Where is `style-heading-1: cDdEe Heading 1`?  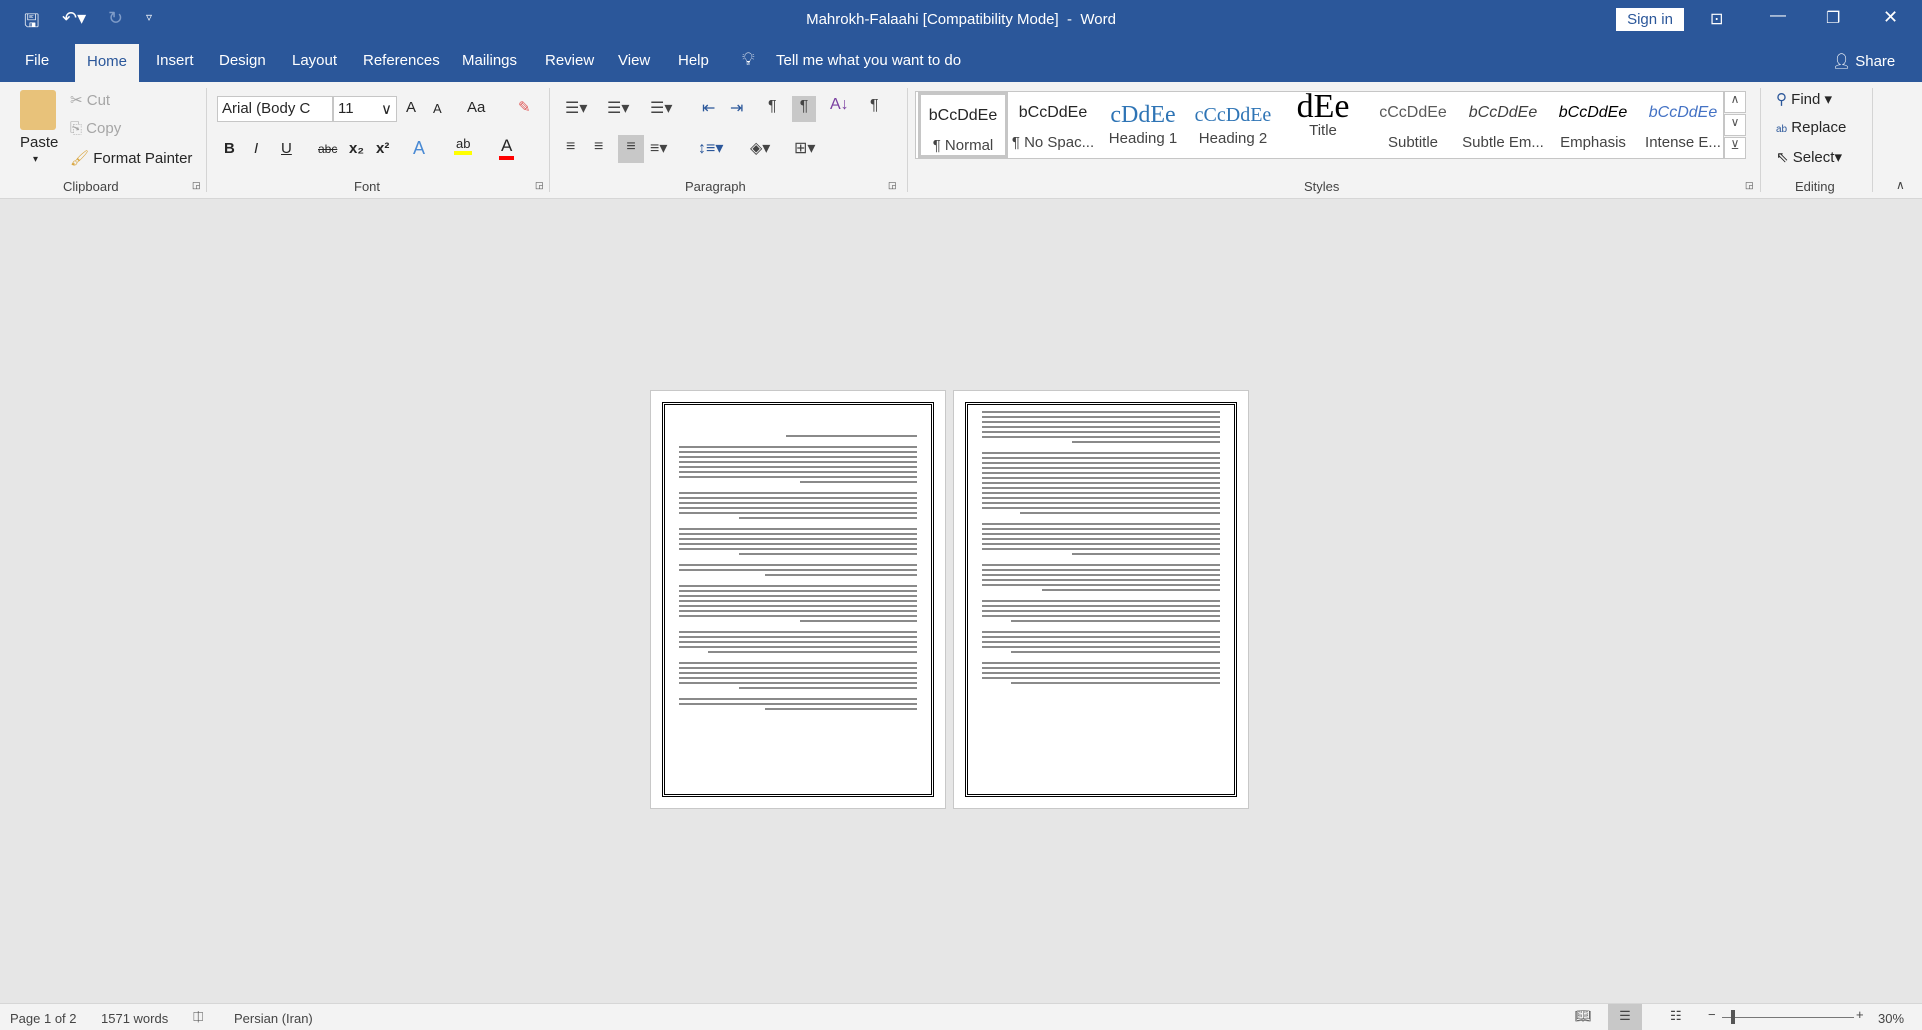
style-heading-1: cDdEe Heading 1 is located at coordinates (1143, 125).